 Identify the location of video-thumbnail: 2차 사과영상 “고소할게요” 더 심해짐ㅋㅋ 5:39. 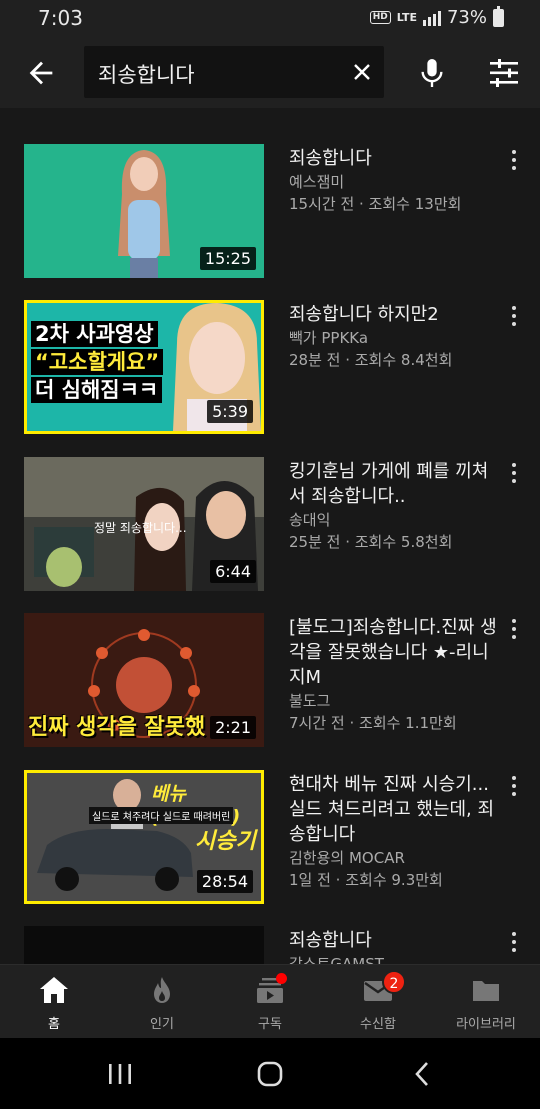
(144, 367).